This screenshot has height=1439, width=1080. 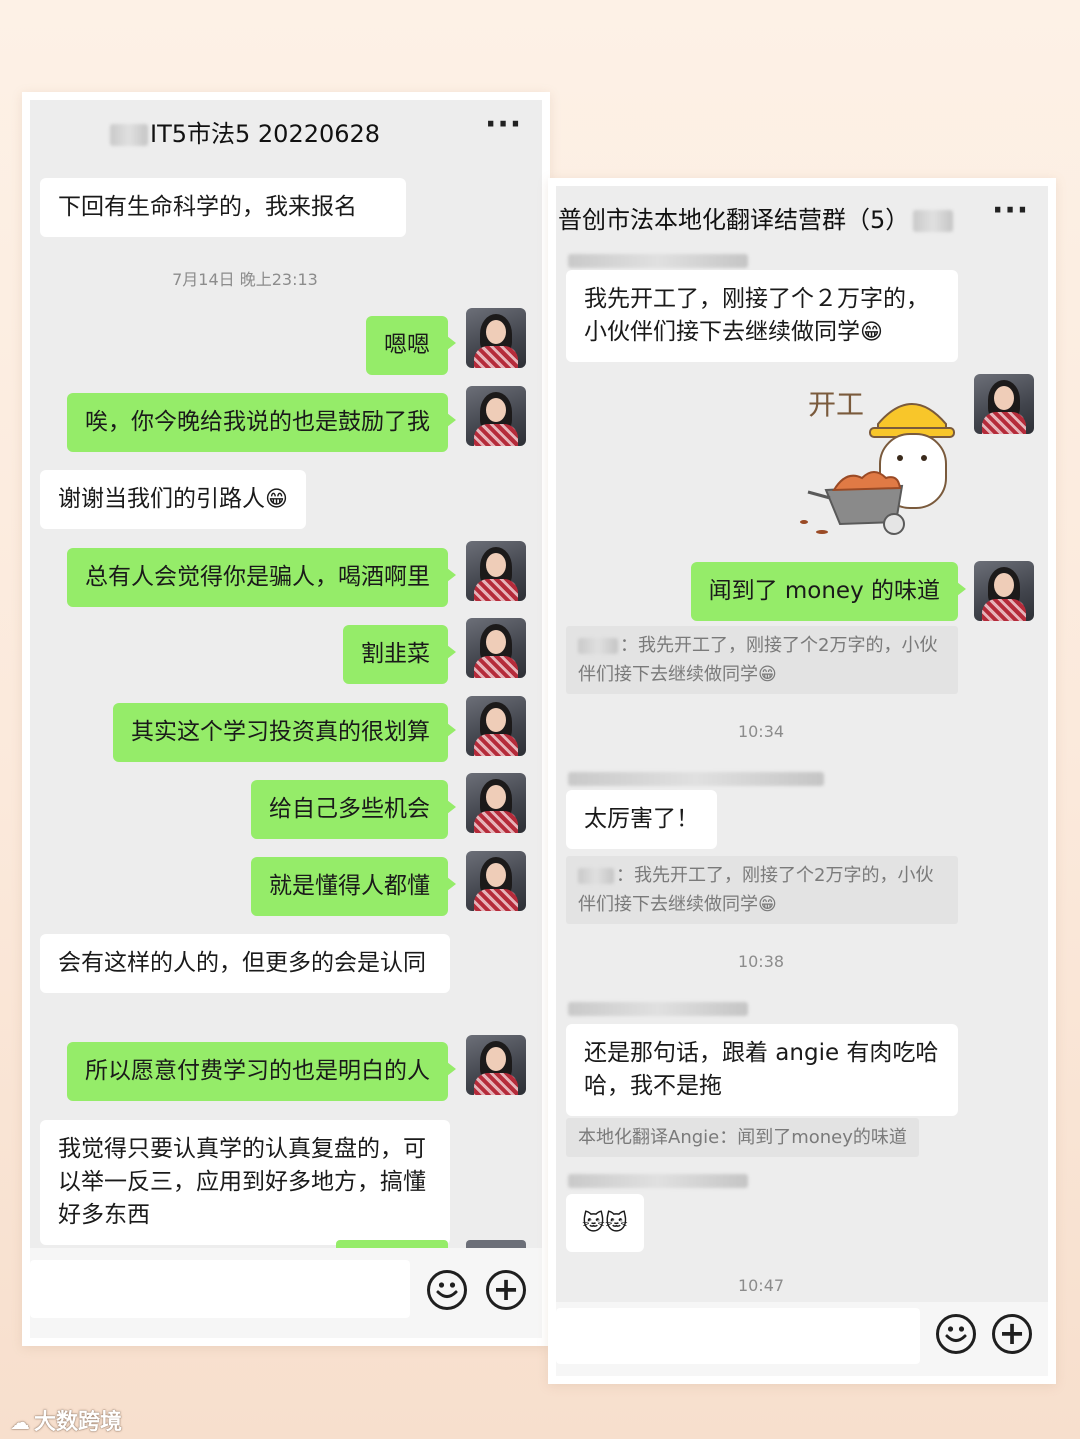 What do you see at coordinates (353, 809) in the screenshot?
I see `message-sent: 给自己多些机会` at bounding box center [353, 809].